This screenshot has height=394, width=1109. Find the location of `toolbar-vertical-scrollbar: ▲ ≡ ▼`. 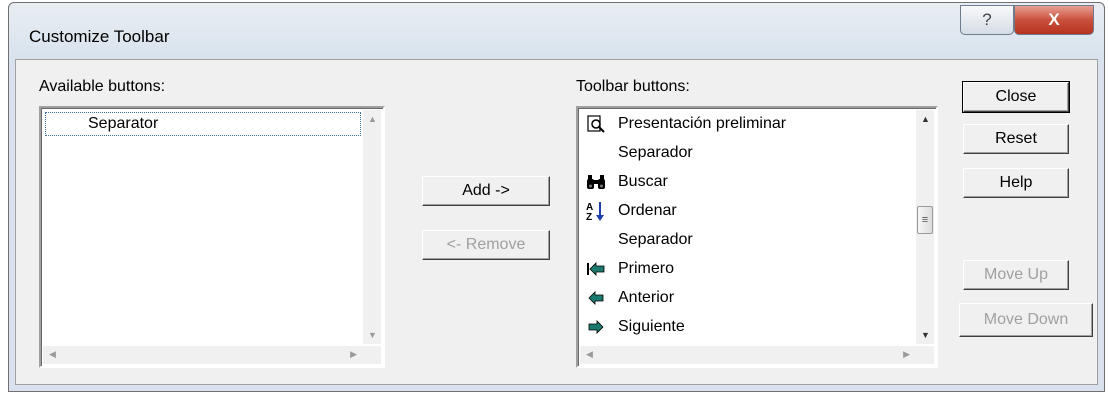

toolbar-vertical-scrollbar: ▲ ≡ ▼ is located at coordinates (925, 227).